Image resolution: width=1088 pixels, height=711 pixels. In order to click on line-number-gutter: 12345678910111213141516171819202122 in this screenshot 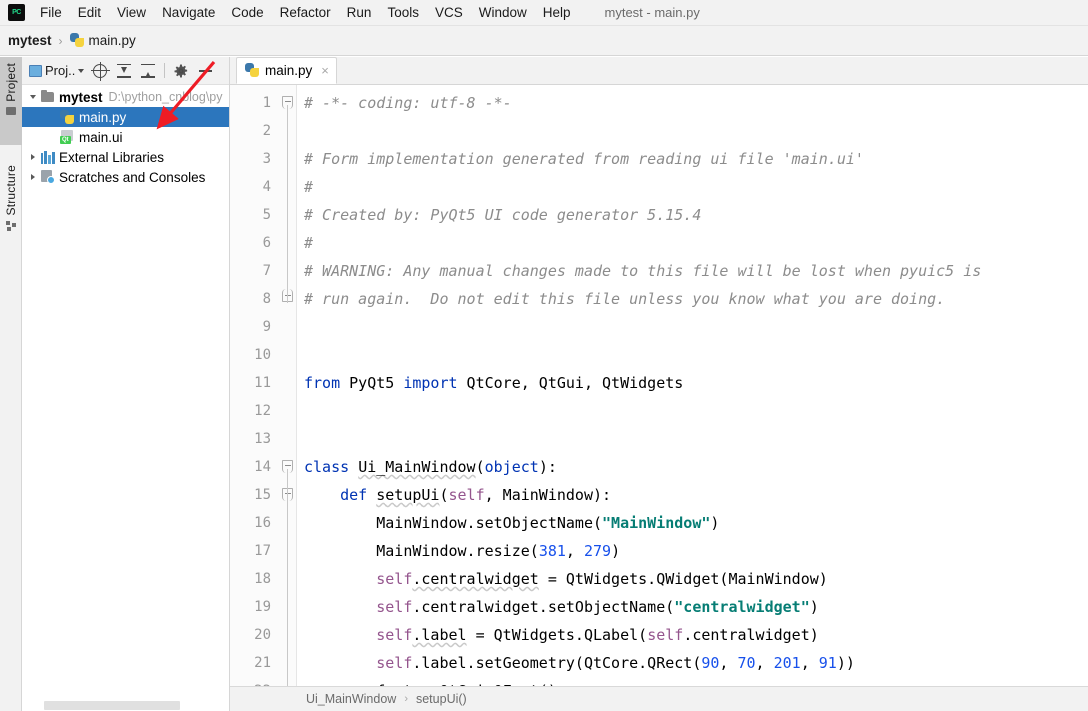, I will do `click(255, 385)`.